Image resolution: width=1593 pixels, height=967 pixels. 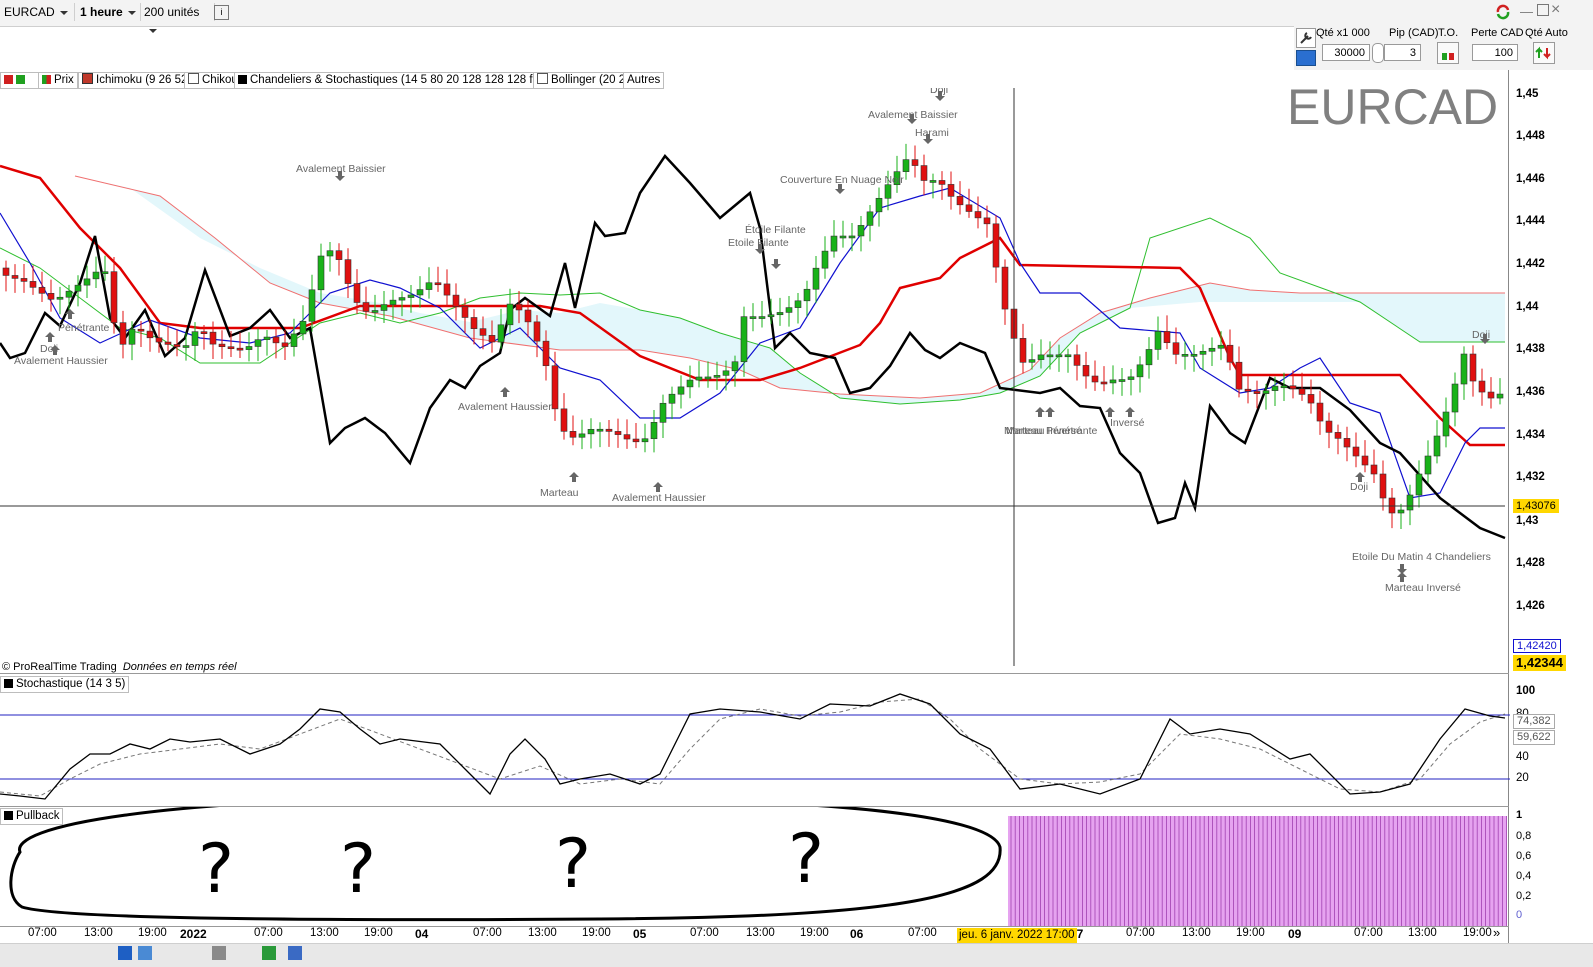 What do you see at coordinates (221, 12) in the screenshot?
I see `info-icon: i` at bounding box center [221, 12].